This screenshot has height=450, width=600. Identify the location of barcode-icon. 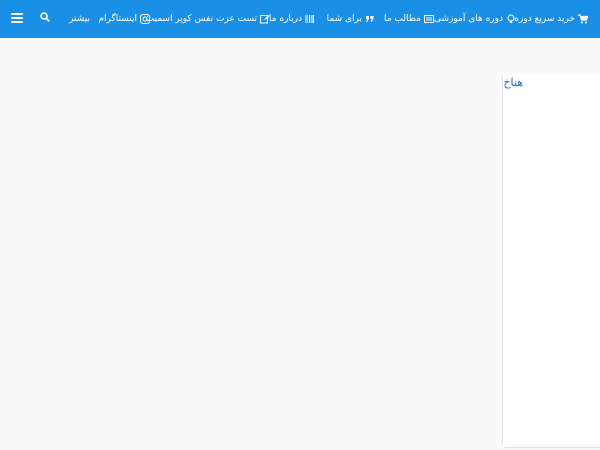
(310, 19).